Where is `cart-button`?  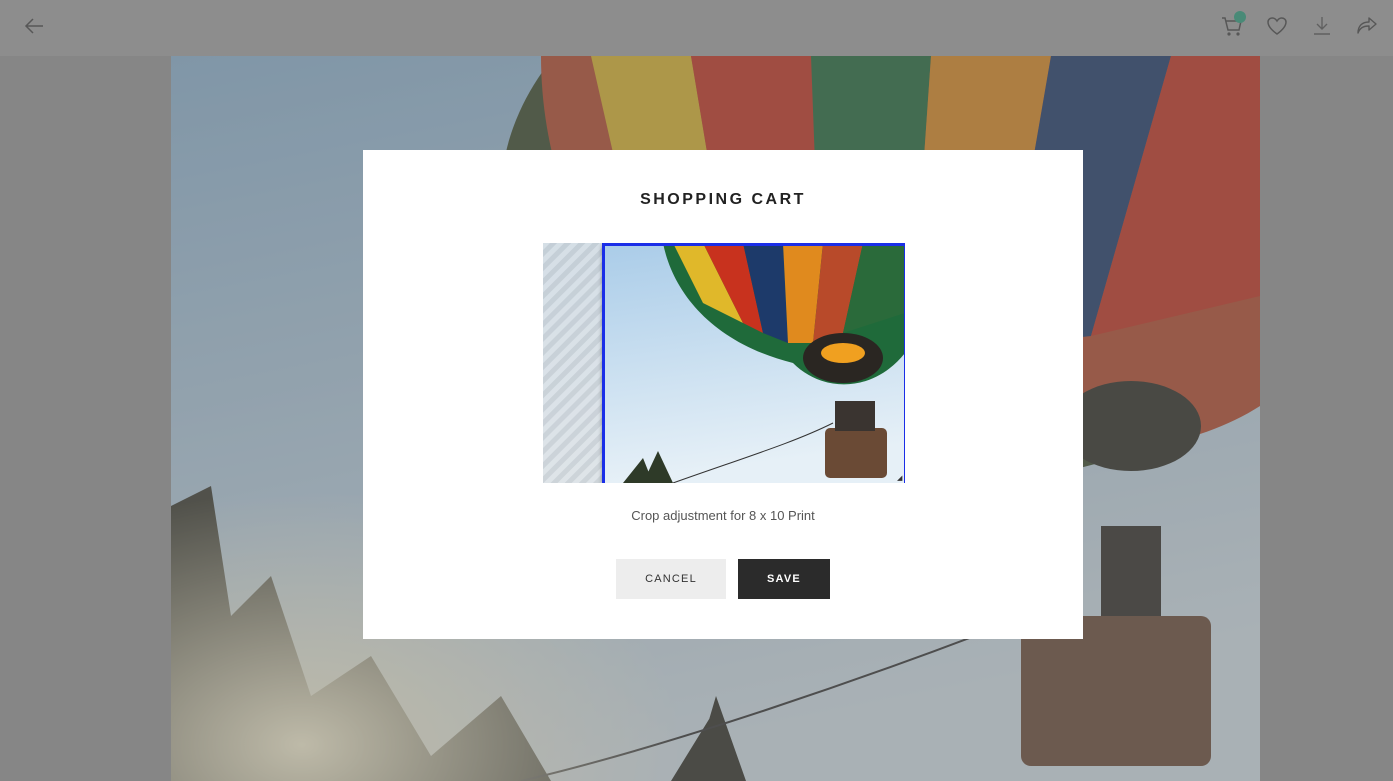 cart-button is located at coordinates (1232, 26).